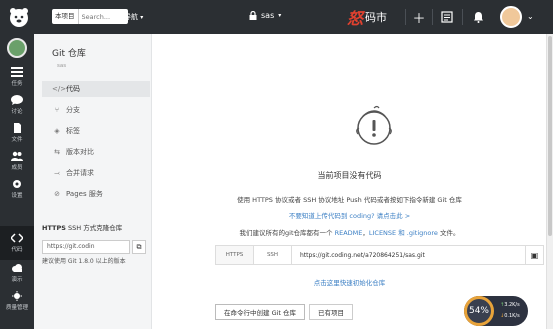 Image resolution: width=553 pixels, height=329 pixels. What do you see at coordinates (534, 255) in the screenshot?
I see `copy-icon: ▣` at bounding box center [534, 255].